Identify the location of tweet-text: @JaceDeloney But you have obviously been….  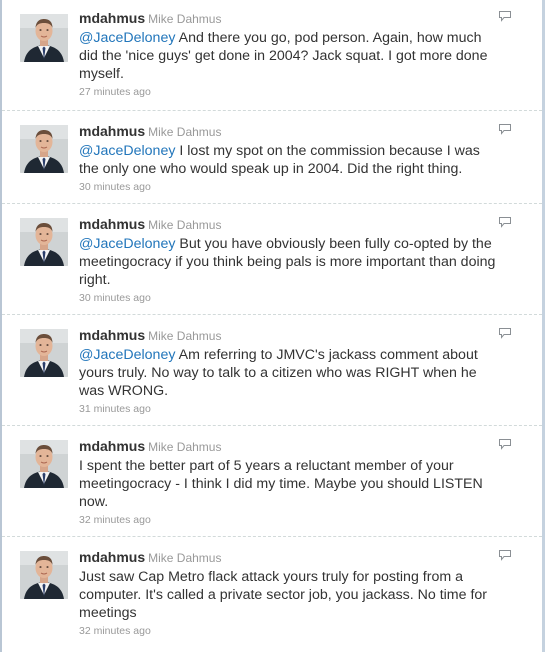
(290, 262).